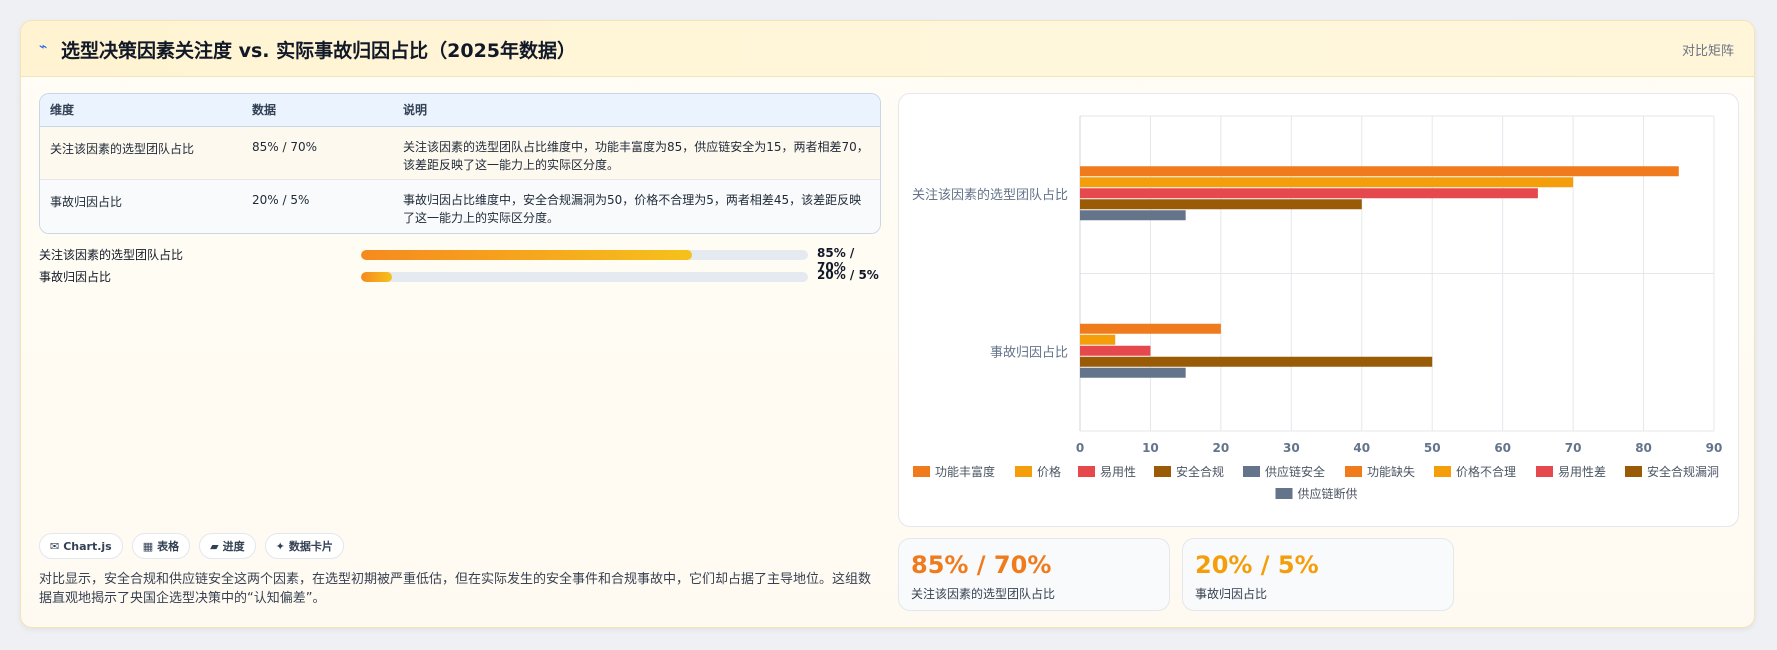 The height and width of the screenshot is (650, 1777). What do you see at coordinates (148, 546) in the screenshot?
I see `table-icon: ▦` at bounding box center [148, 546].